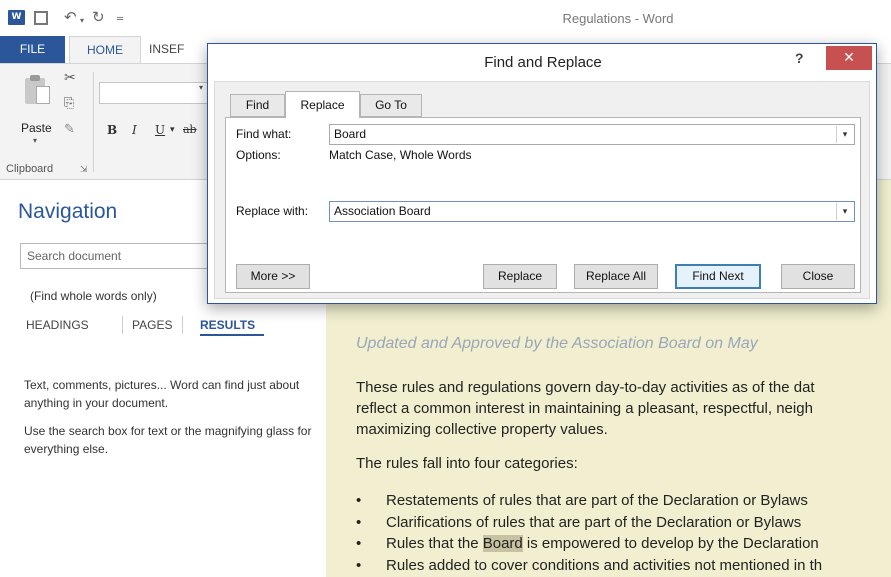 The image size is (891, 577). What do you see at coordinates (68, 211) in the screenshot?
I see `navigation-title: Navigation` at bounding box center [68, 211].